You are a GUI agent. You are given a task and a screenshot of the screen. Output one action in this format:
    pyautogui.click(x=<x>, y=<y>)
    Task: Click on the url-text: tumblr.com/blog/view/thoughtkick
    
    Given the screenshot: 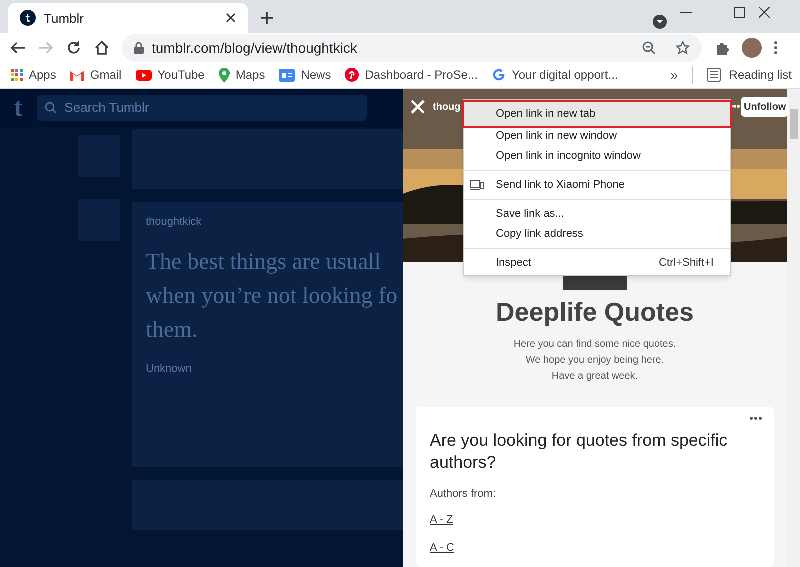 What is the action you would take?
    pyautogui.click(x=255, y=48)
    